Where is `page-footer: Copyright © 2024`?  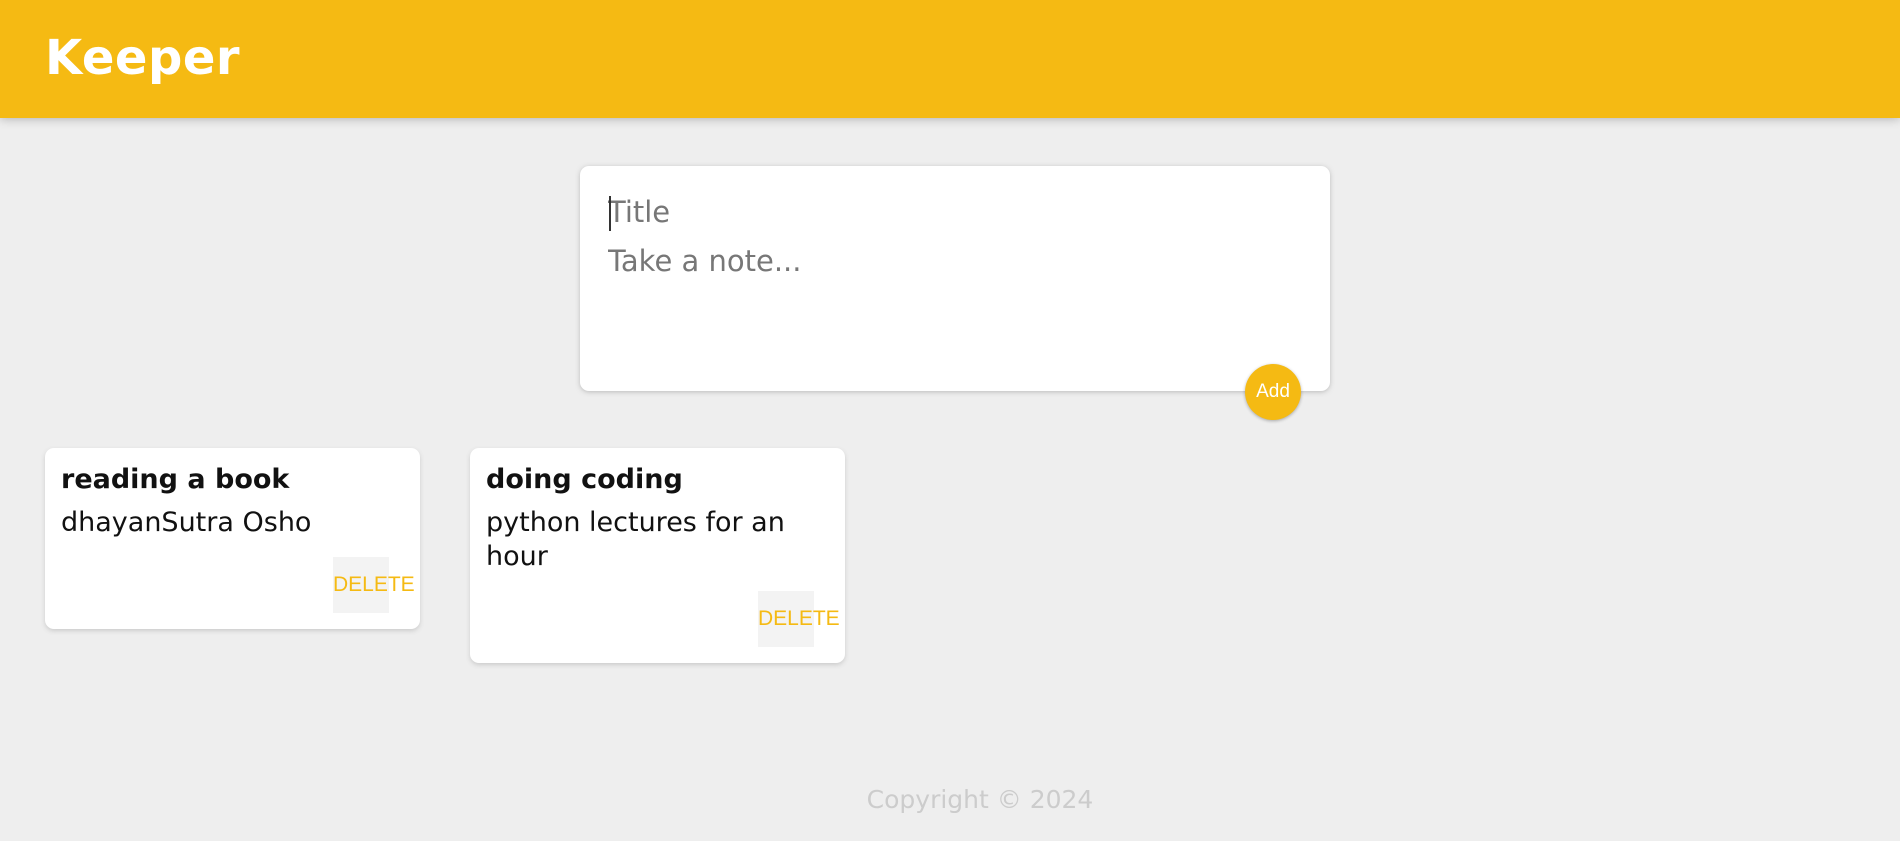 page-footer: Copyright © 2024 is located at coordinates (950, 799).